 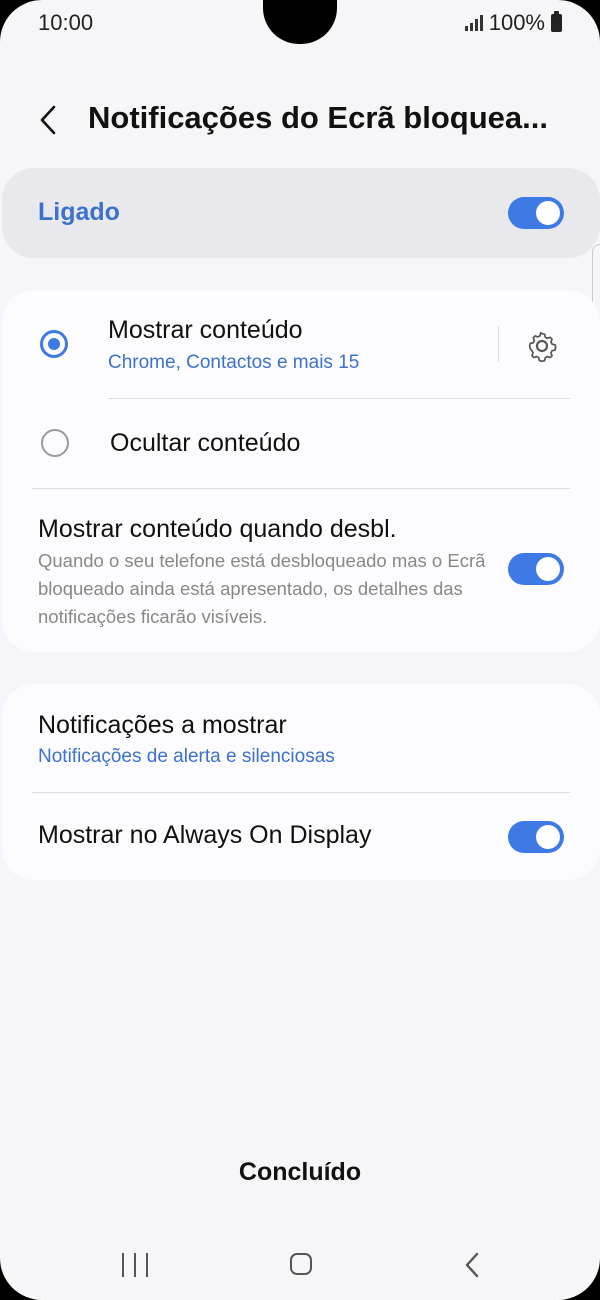 I want to click on show-content-subtitle: Chrome, Contactos e mais 15, so click(x=234, y=362).